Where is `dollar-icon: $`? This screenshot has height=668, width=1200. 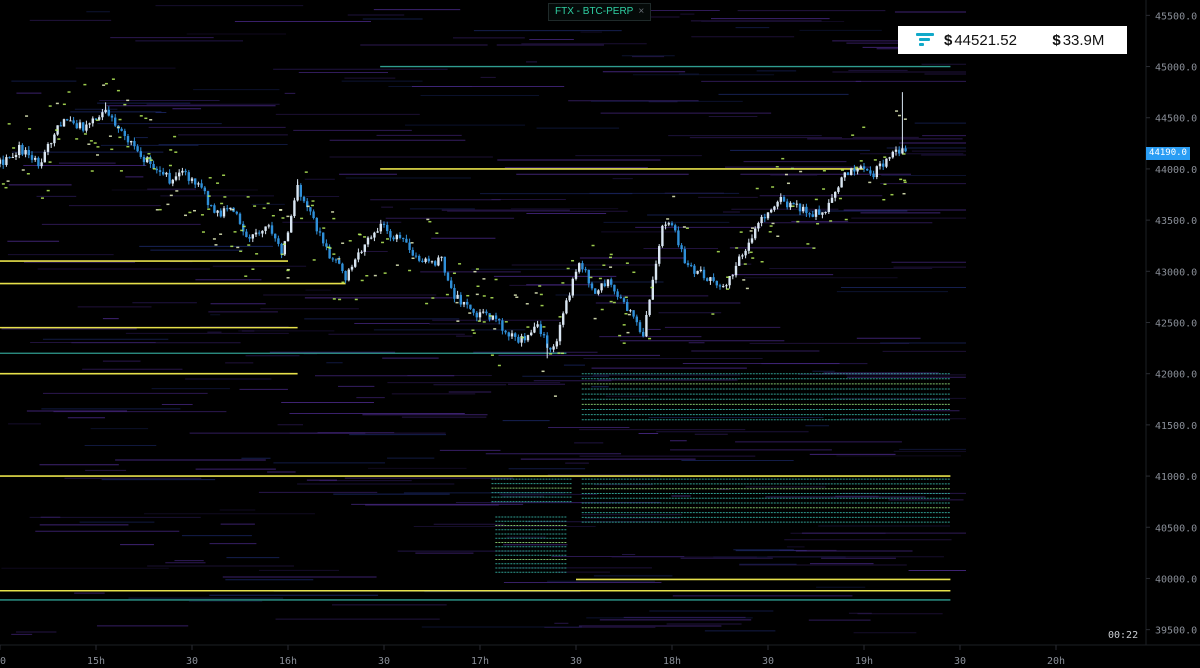
dollar-icon: $ is located at coordinates (1056, 40).